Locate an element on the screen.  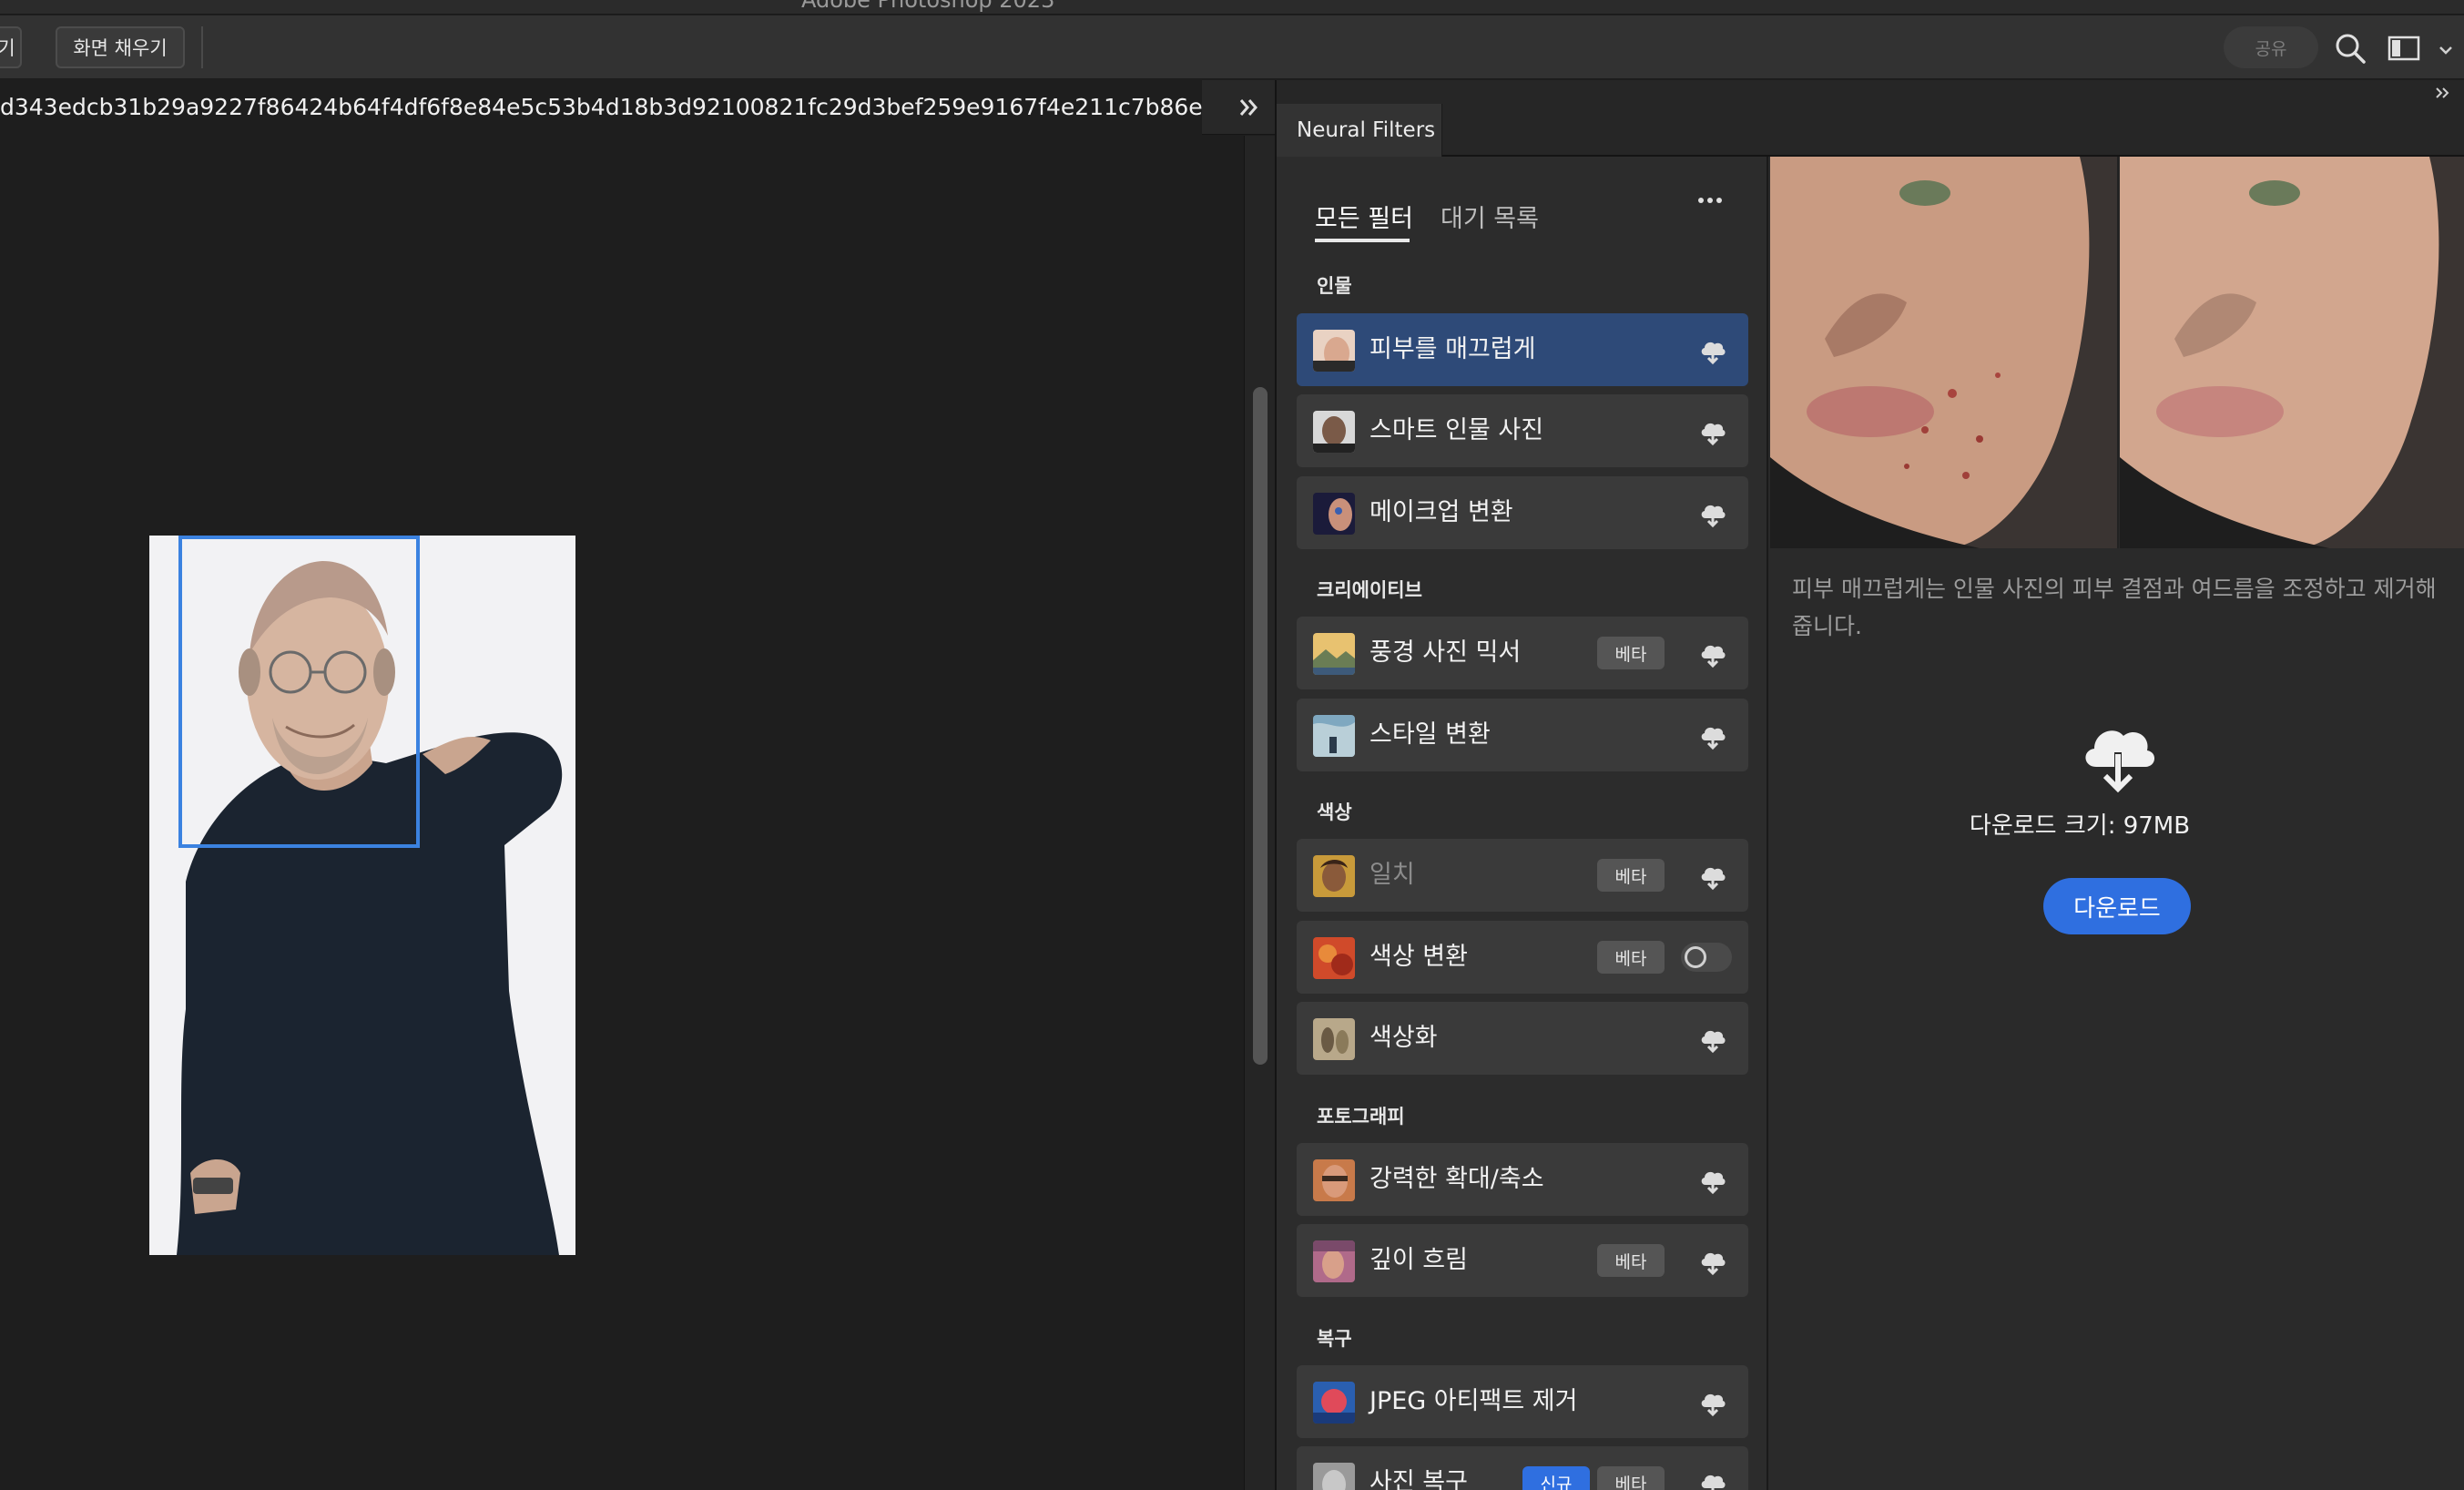
category-portraits: 인물 is located at coordinates (1334, 286).